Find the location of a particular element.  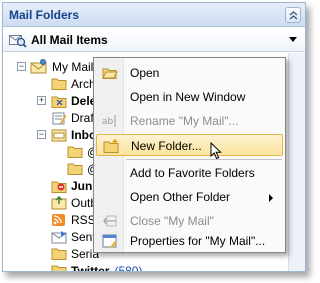

mailbox-icon is located at coordinates (38, 66).